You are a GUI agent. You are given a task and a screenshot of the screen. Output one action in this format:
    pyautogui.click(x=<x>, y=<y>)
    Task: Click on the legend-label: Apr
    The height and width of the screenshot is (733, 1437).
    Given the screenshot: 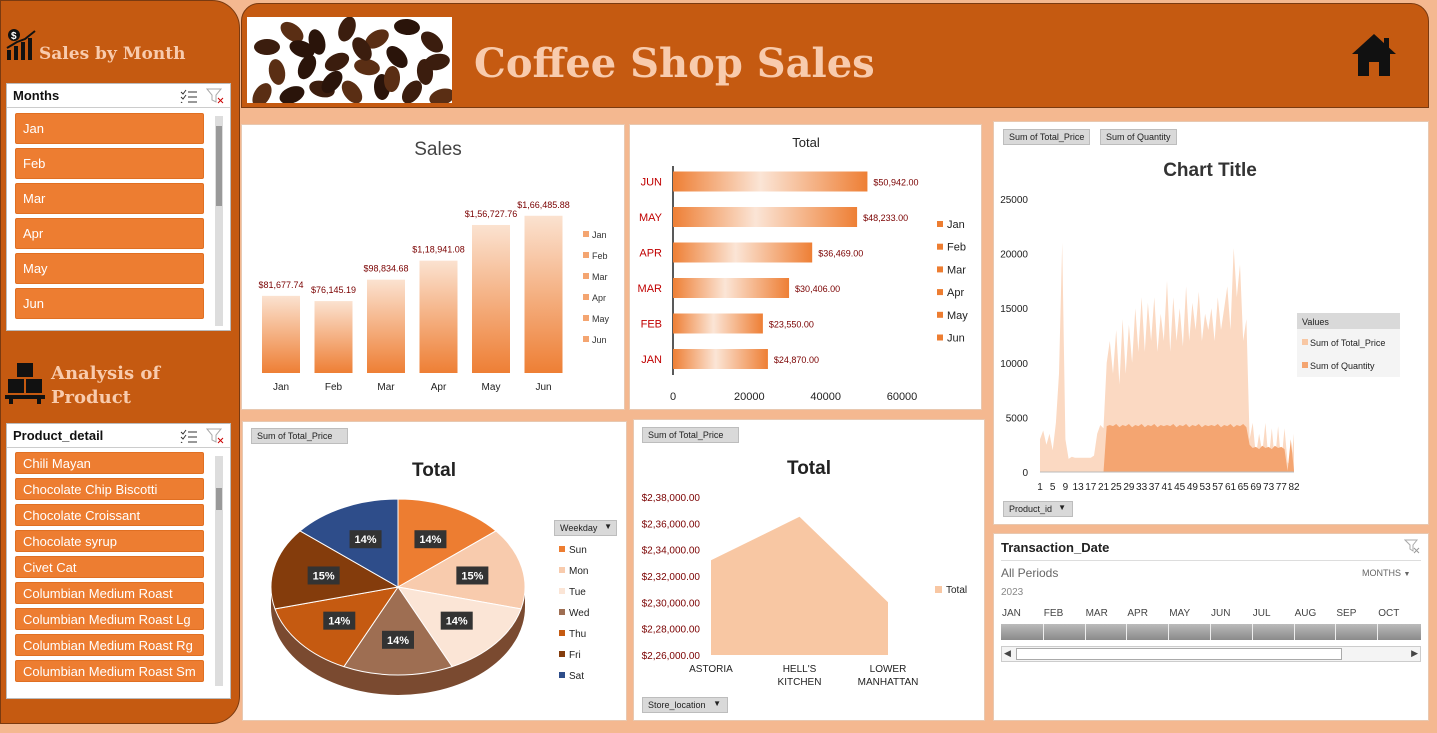 What is the action you would take?
    pyautogui.click(x=955, y=293)
    